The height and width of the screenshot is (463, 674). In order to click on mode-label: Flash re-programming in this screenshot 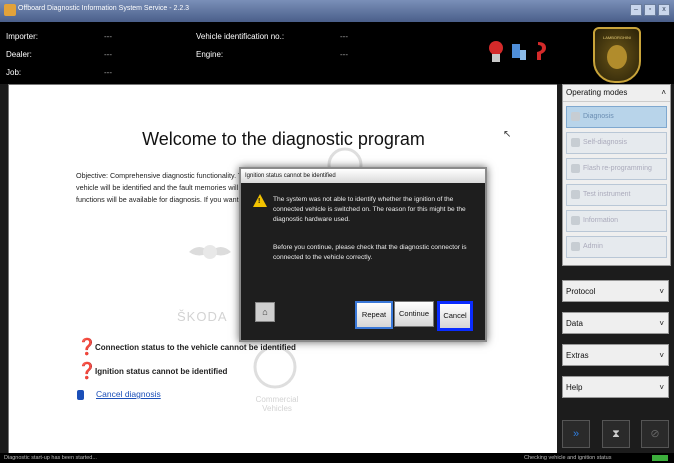, I will do `click(617, 168)`.